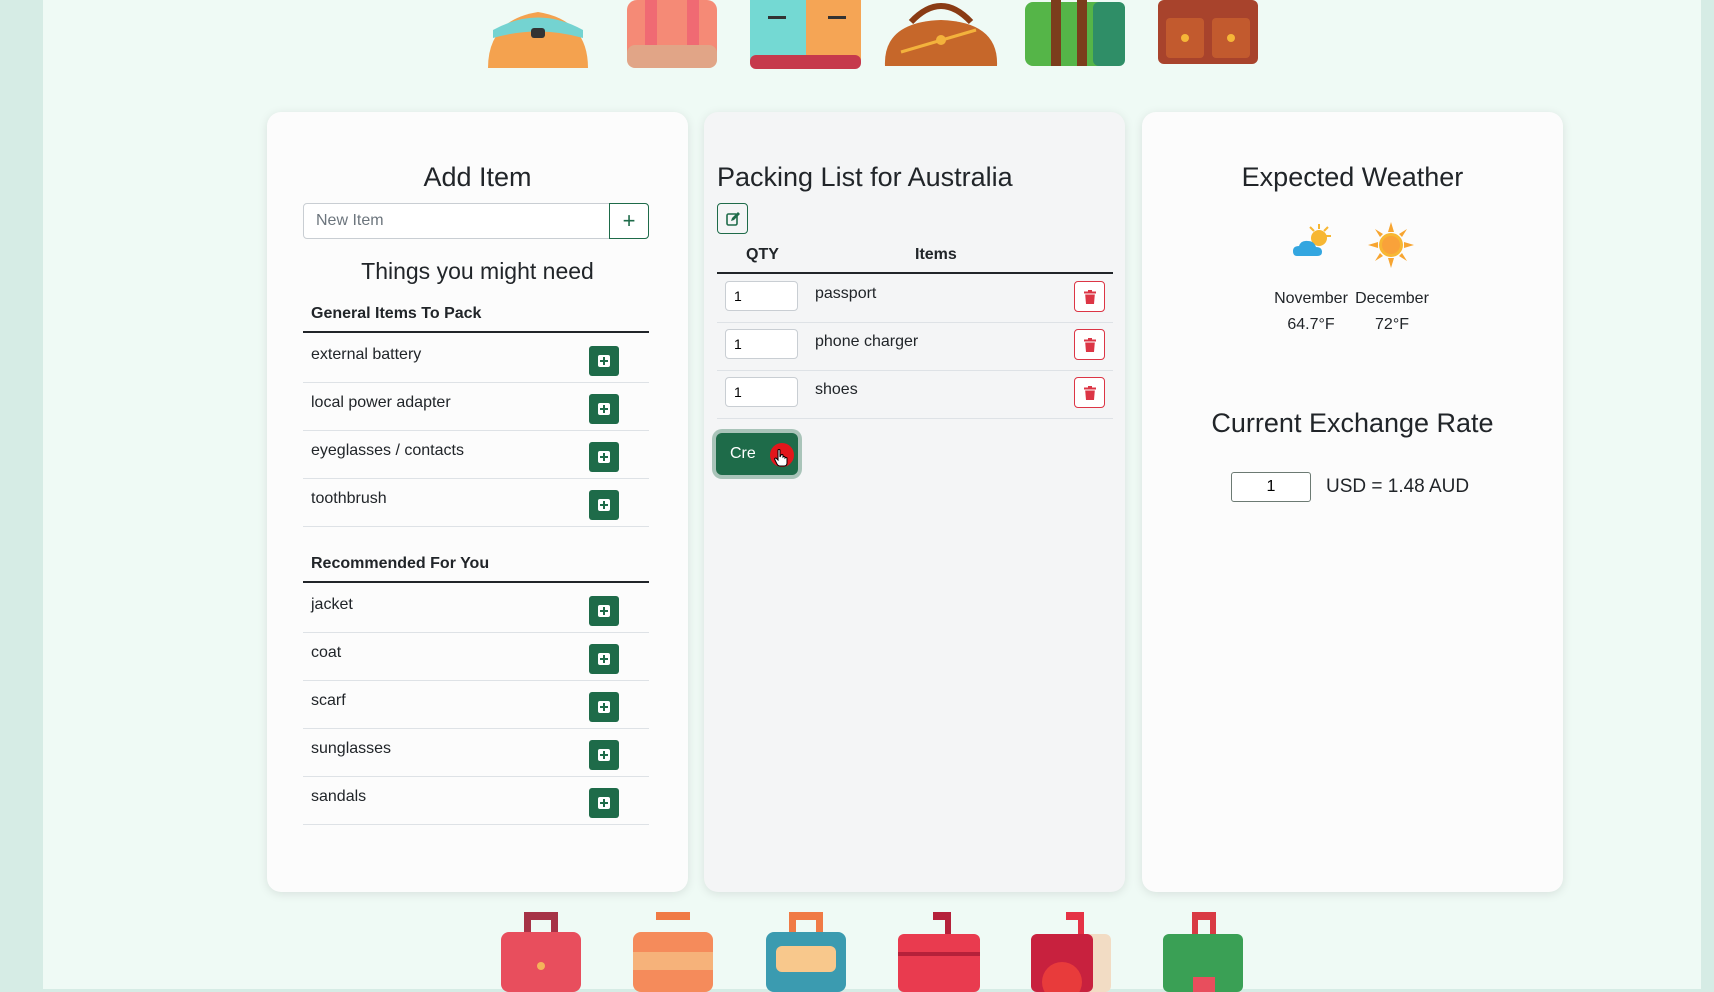 Image resolution: width=1714 pixels, height=992 pixels. Describe the element at coordinates (672, 35) in the screenshot. I see `backpack-illustration-pink` at that location.